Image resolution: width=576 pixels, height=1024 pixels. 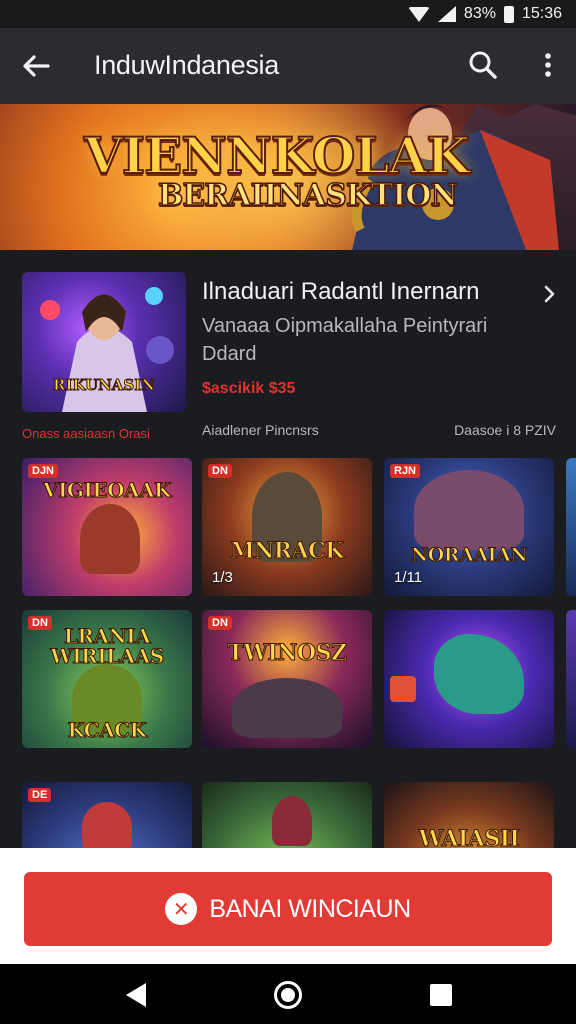 What do you see at coordinates (43, 471) in the screenshot?
I see `tile-badge: DJN` at bounding box center [43, 471].